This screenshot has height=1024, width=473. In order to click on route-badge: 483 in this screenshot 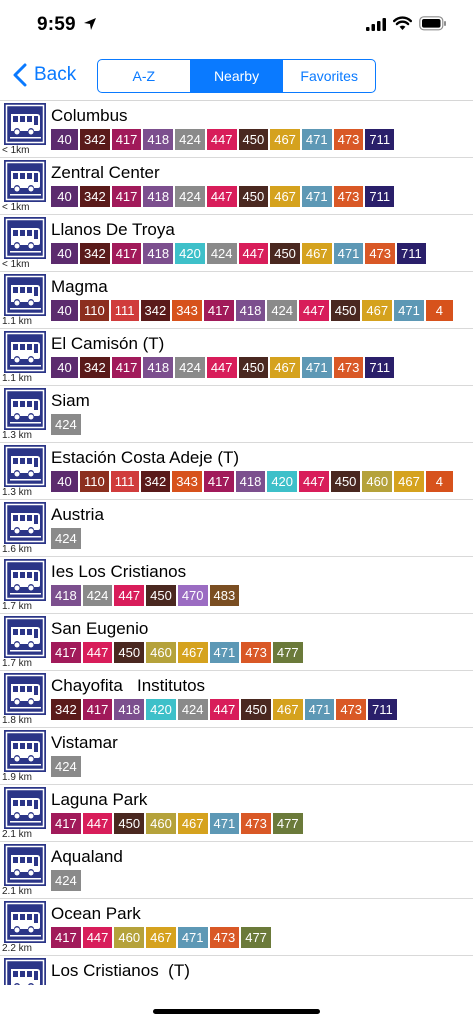, I will do `click(224, 595)`.